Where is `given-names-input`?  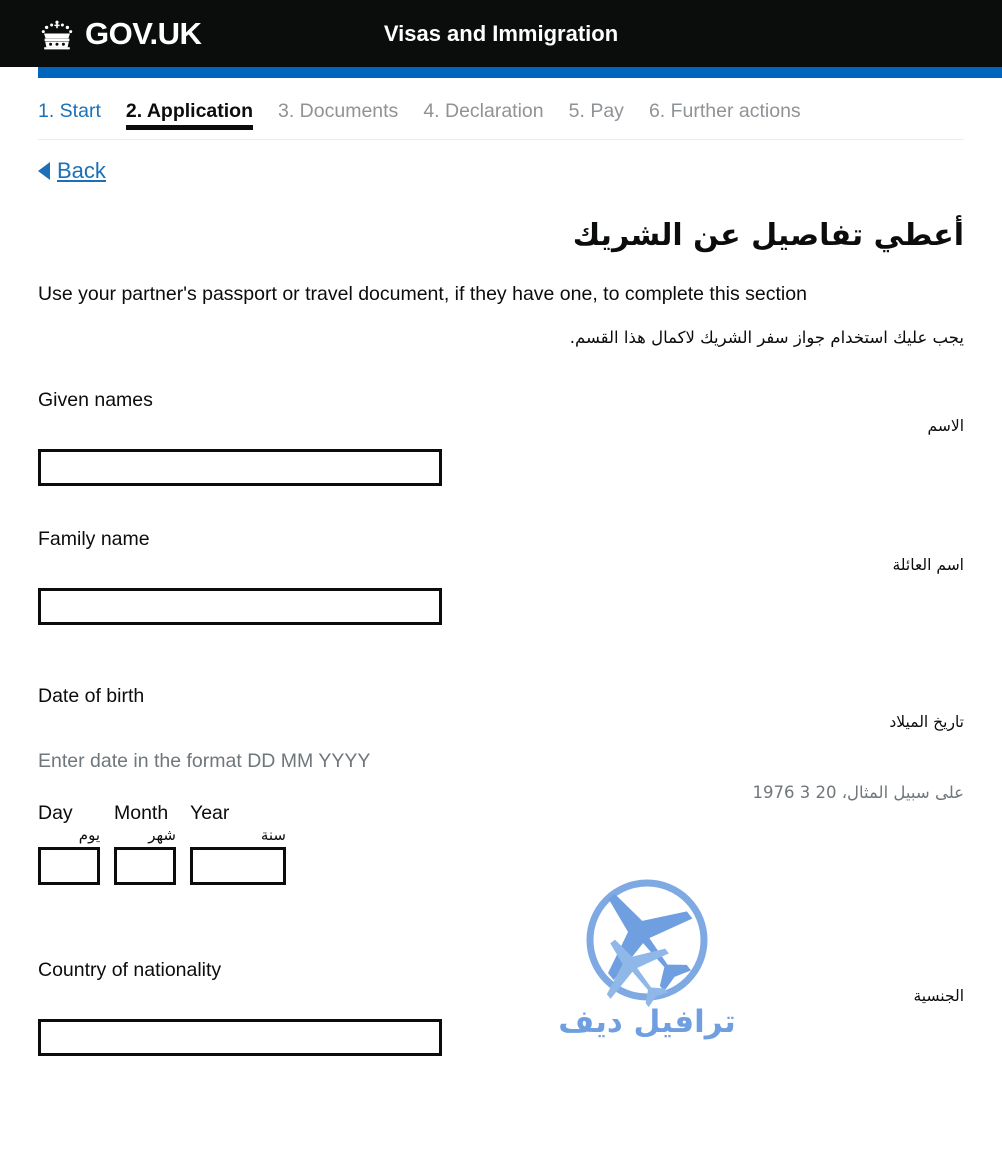 given-names-input is located at coordinates (240, 468).